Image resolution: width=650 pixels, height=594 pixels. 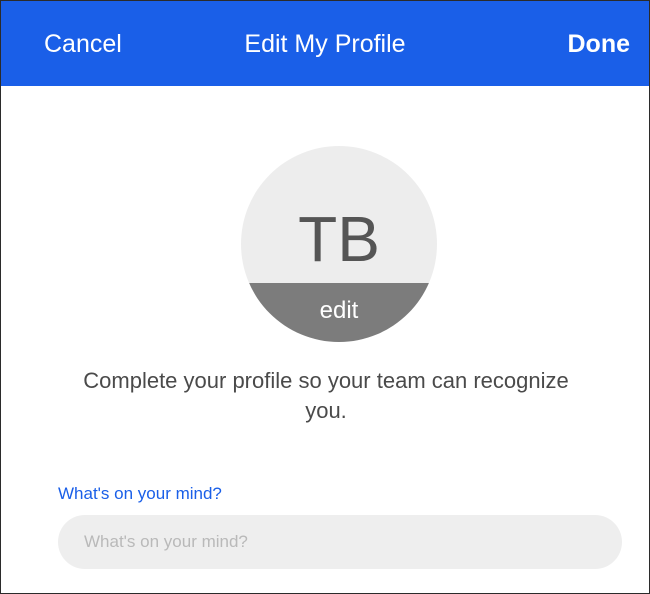 What do you see at coordinates (140, 493) in the screenshot?
I see `status-field-label: What's on your mind?` at bounding box center [140, 493].